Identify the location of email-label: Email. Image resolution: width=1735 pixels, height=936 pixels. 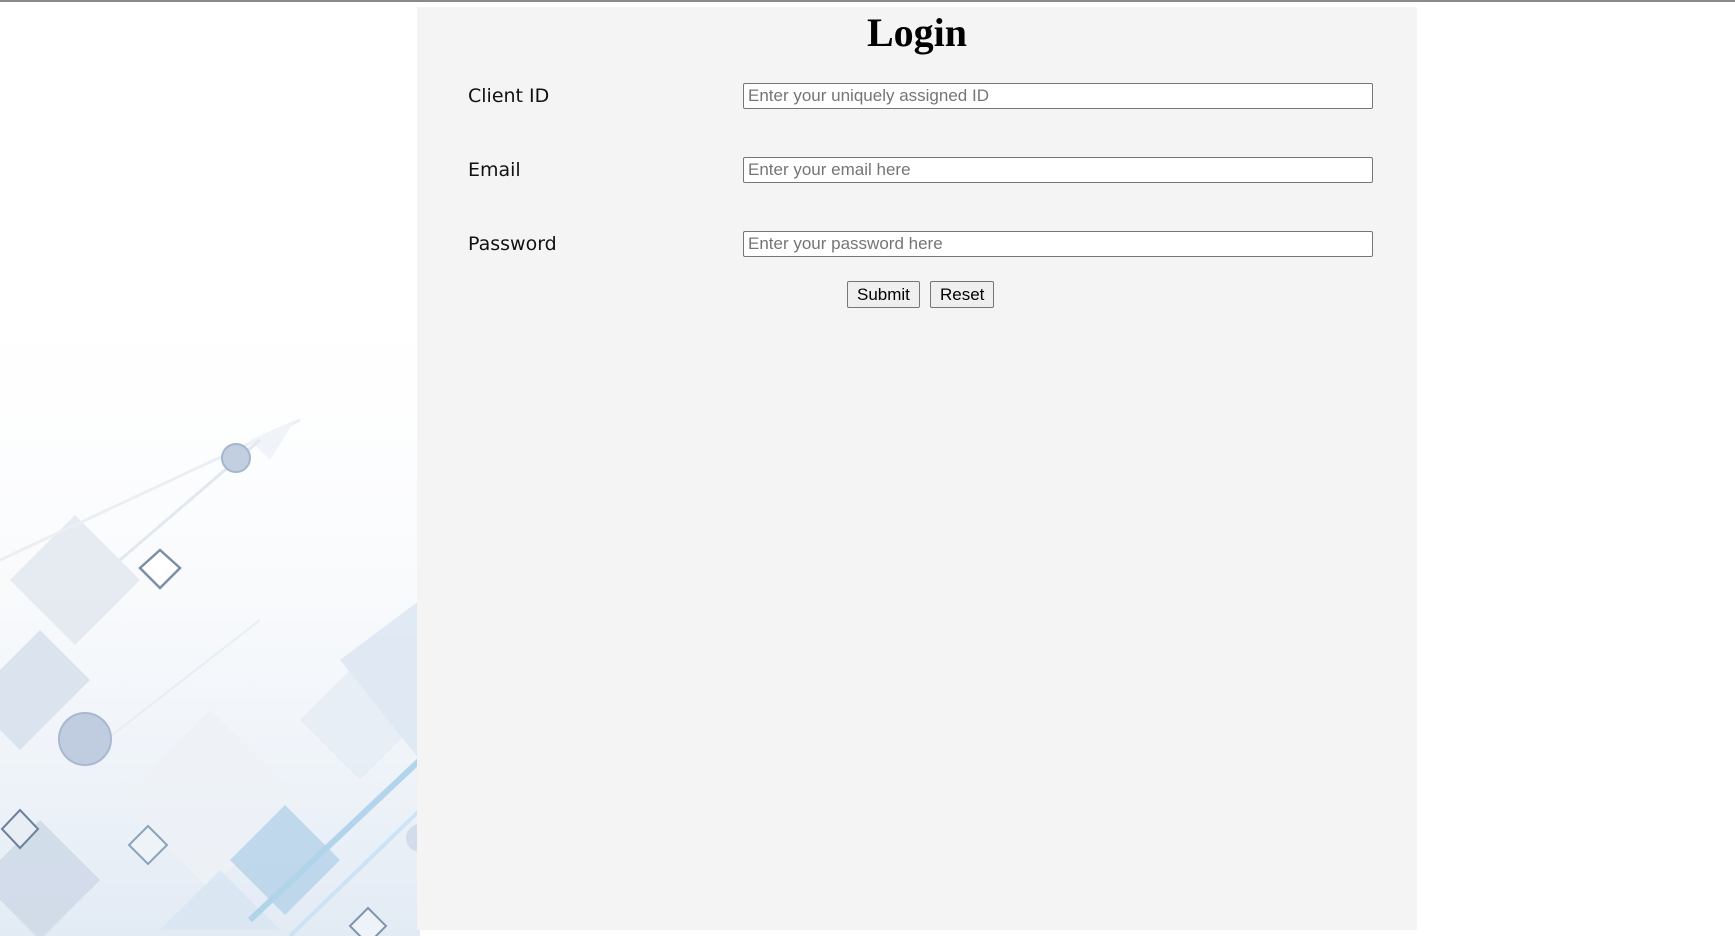
(494, 170).